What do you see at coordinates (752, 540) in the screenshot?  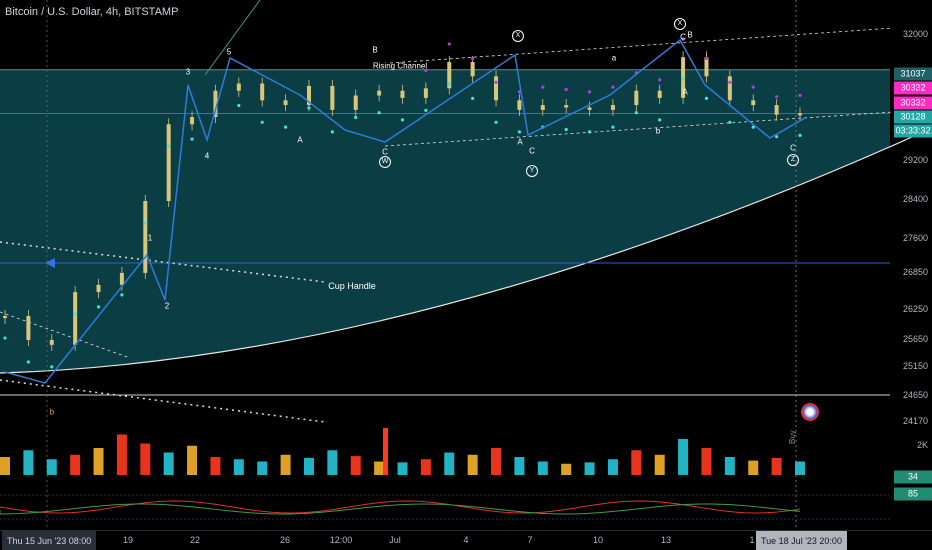 I see `time-tick: 1` at bounding box center [752, 540].